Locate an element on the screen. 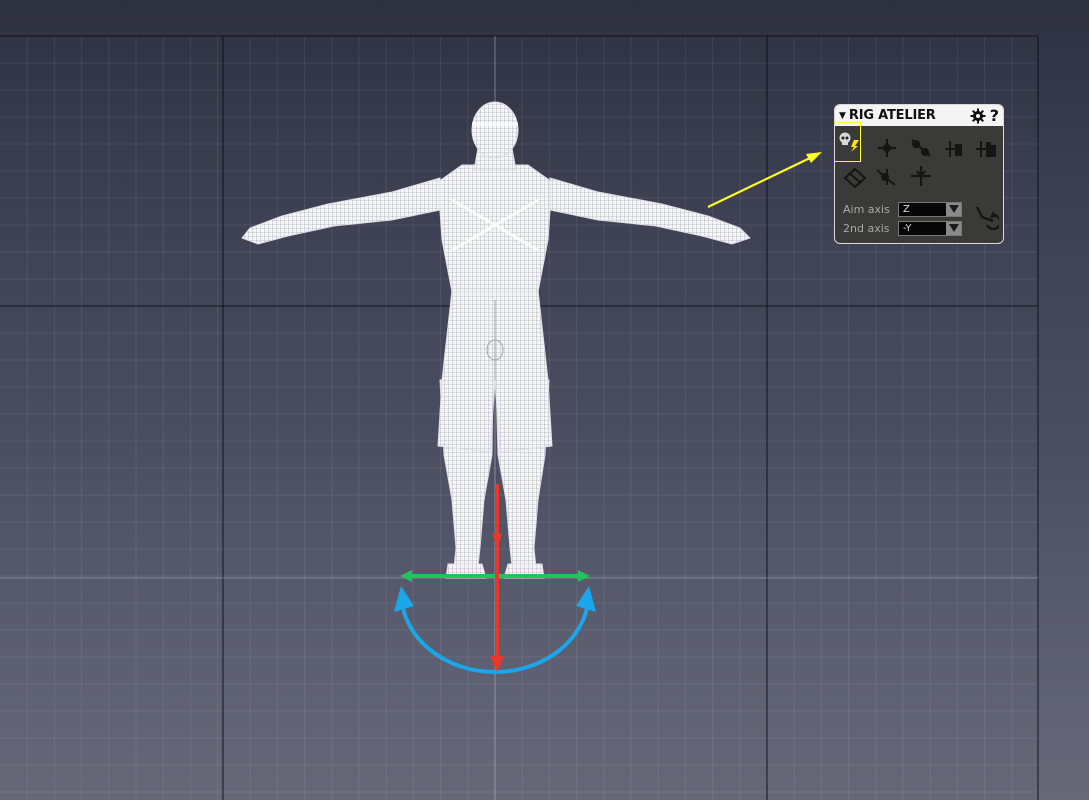  second-axis-label: 2nd axis is located at coordinates (866, 228).